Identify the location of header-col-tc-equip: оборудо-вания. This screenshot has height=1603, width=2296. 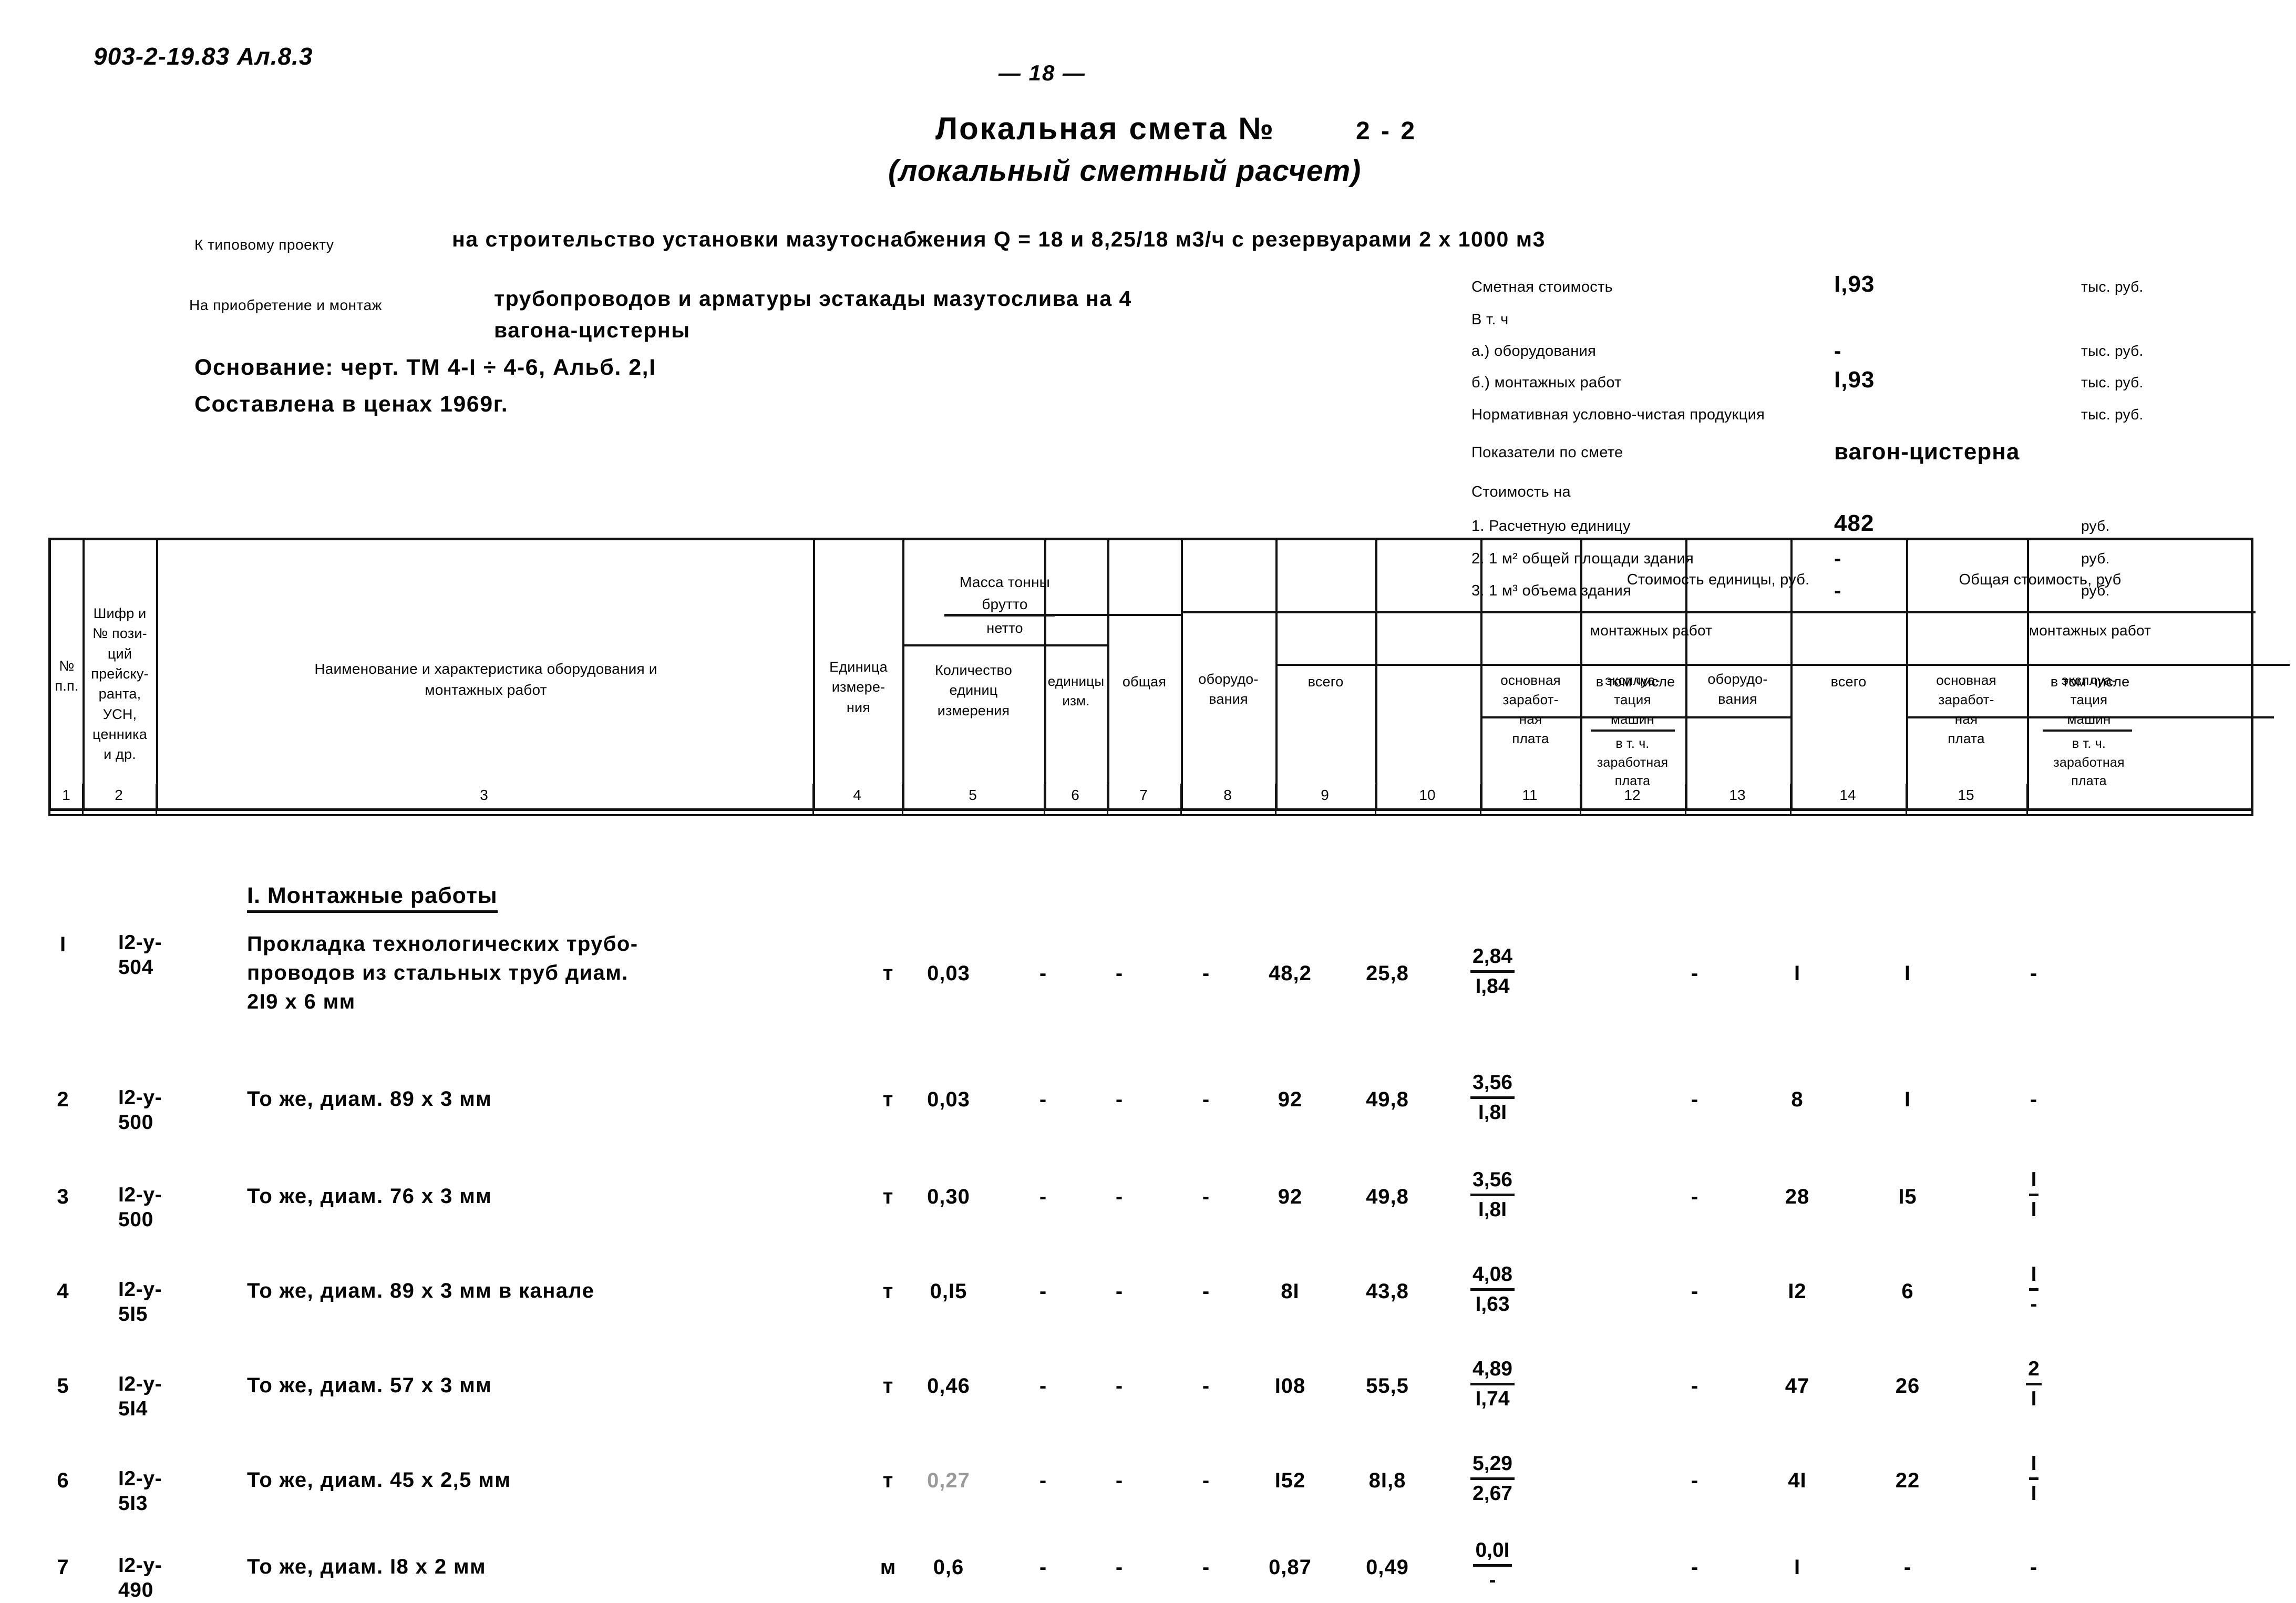
(1737, 689).